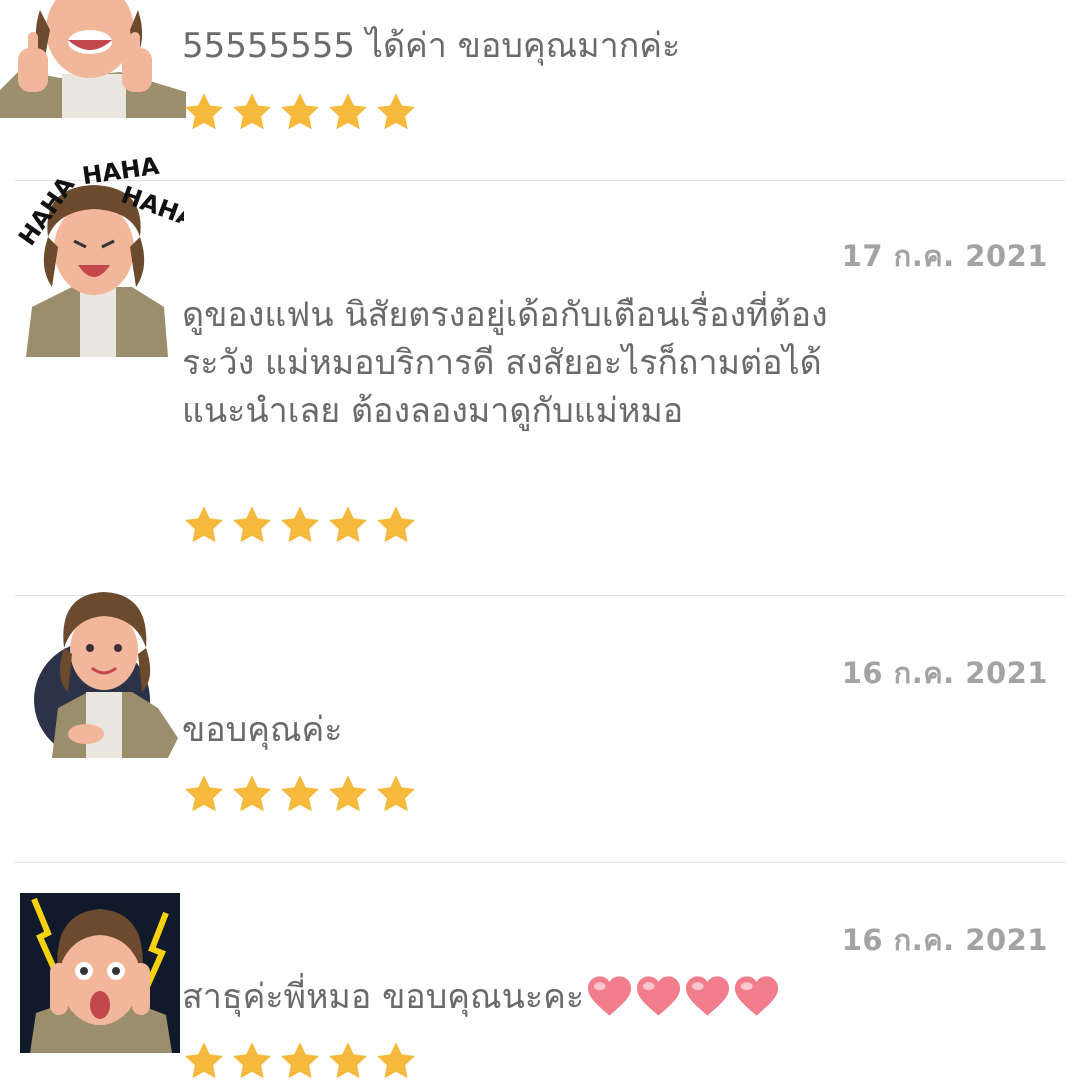 This screenshot has height=1083, width=1080. I want to click on review-text: สาธุค่ะพี่หมอ ขอบคุณนะคะ, so click(612, 997).